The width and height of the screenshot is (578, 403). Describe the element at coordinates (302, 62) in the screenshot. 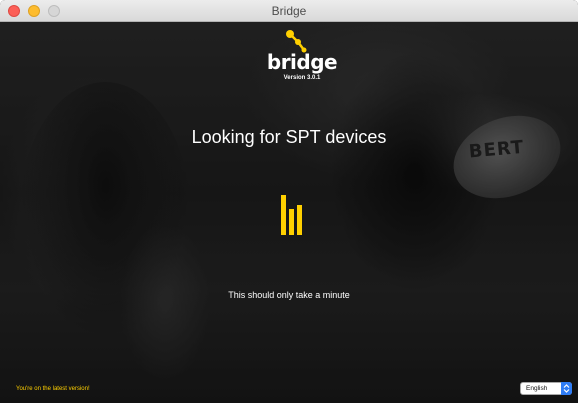

I see `logo-wordmark: bridge` at that location.